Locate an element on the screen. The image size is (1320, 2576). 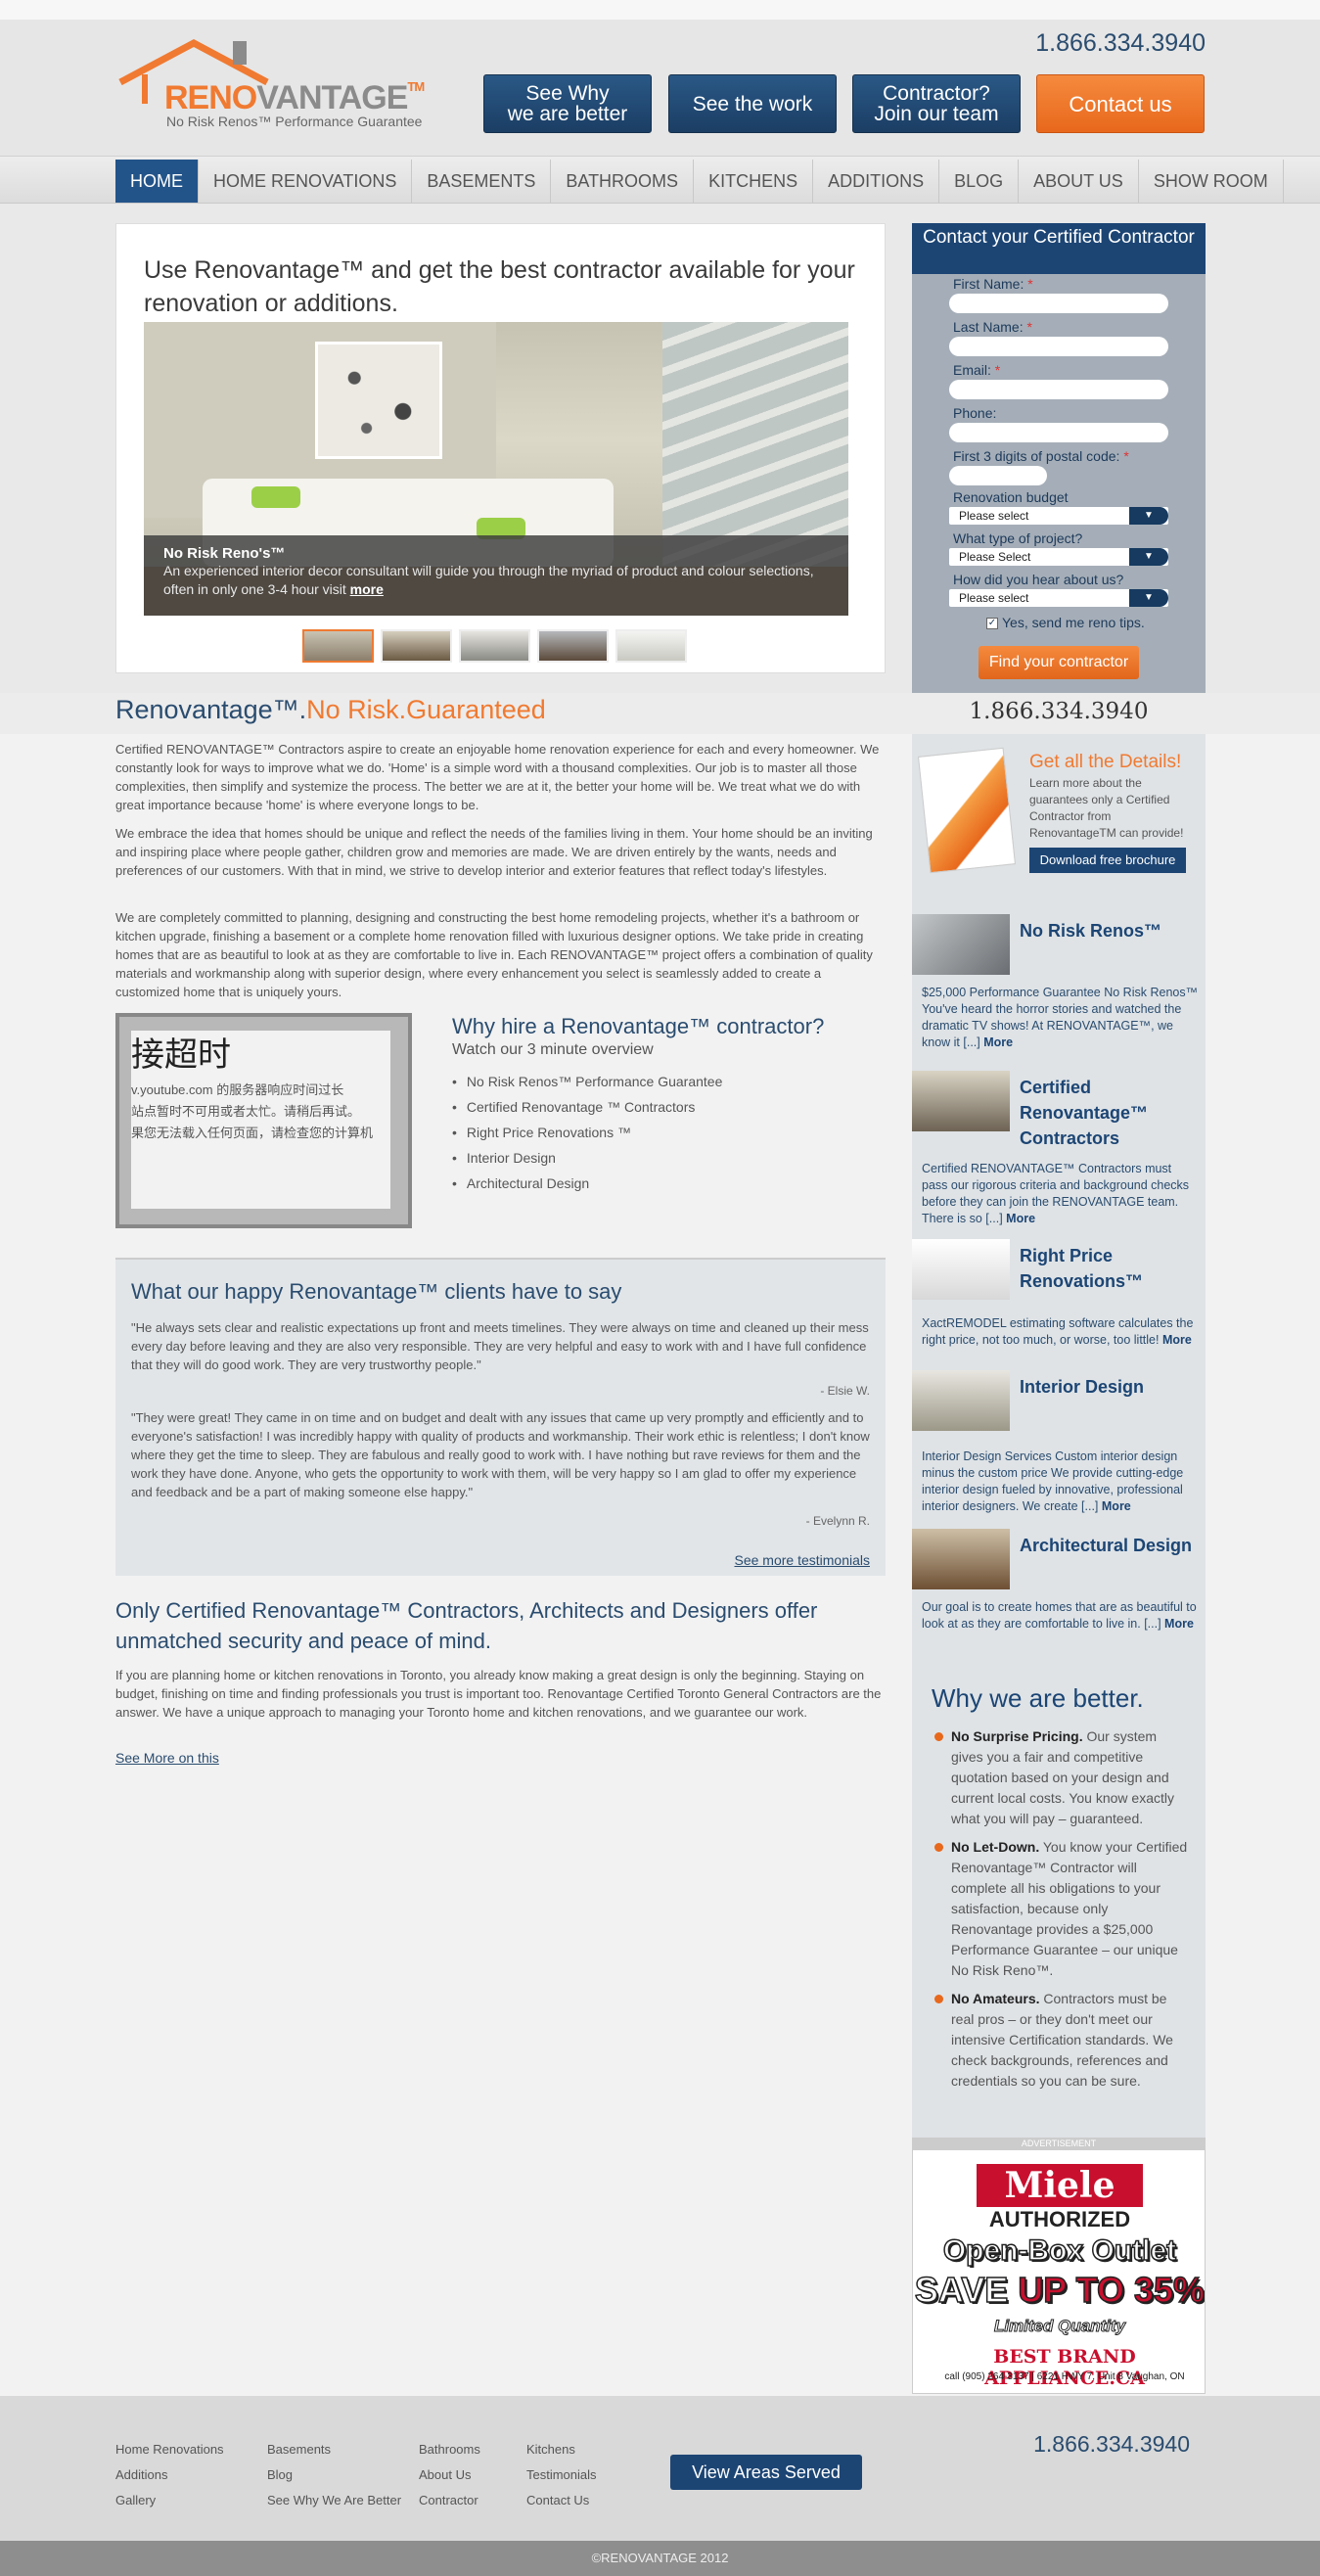
footer-link: Blog is located at coordinates (334, 2475).